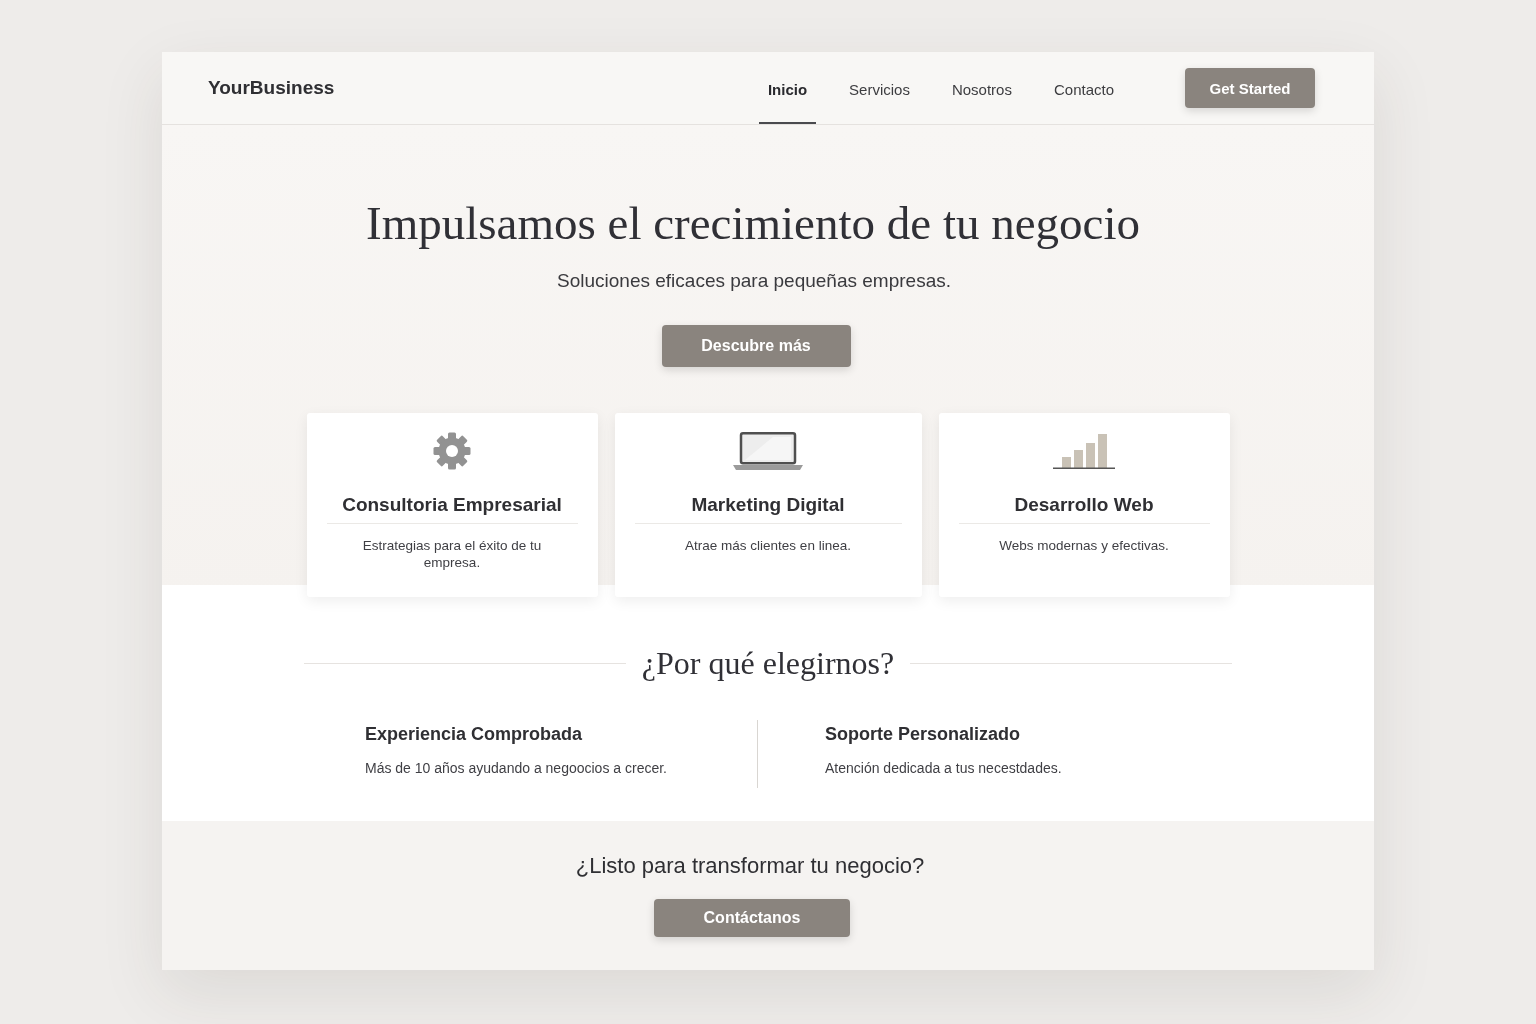 This screenshot has width=1536, height=1024. What do you see at coordinates (271, 88) in the screenshot?
I see `brand-logo: YourBusiness` at bounding box center [271, 88].